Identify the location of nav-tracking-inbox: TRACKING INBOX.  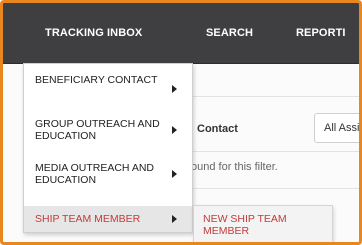
(93, 33).